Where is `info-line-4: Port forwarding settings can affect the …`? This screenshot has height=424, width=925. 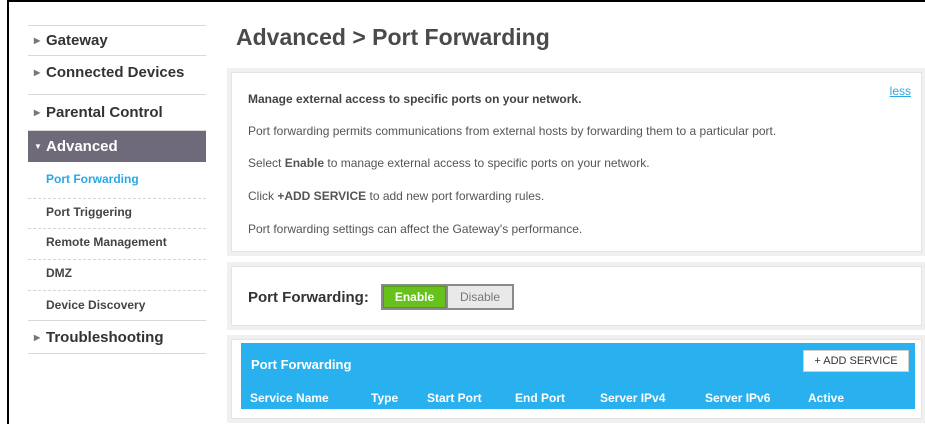
info-line-4: Port forwarding settings can affect the … is located at coordinates (415, 229).